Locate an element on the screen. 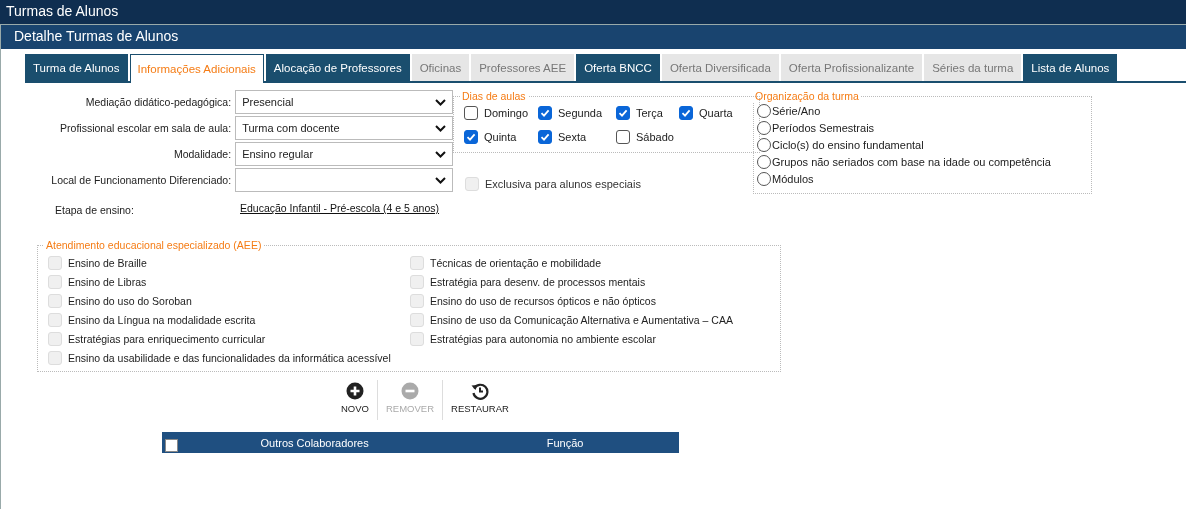 This screenshot has height=509, width=1186. stage-link: Educação Infantil - Pré-escola (4 e 5 anos) is located at coordinates (340, 208).